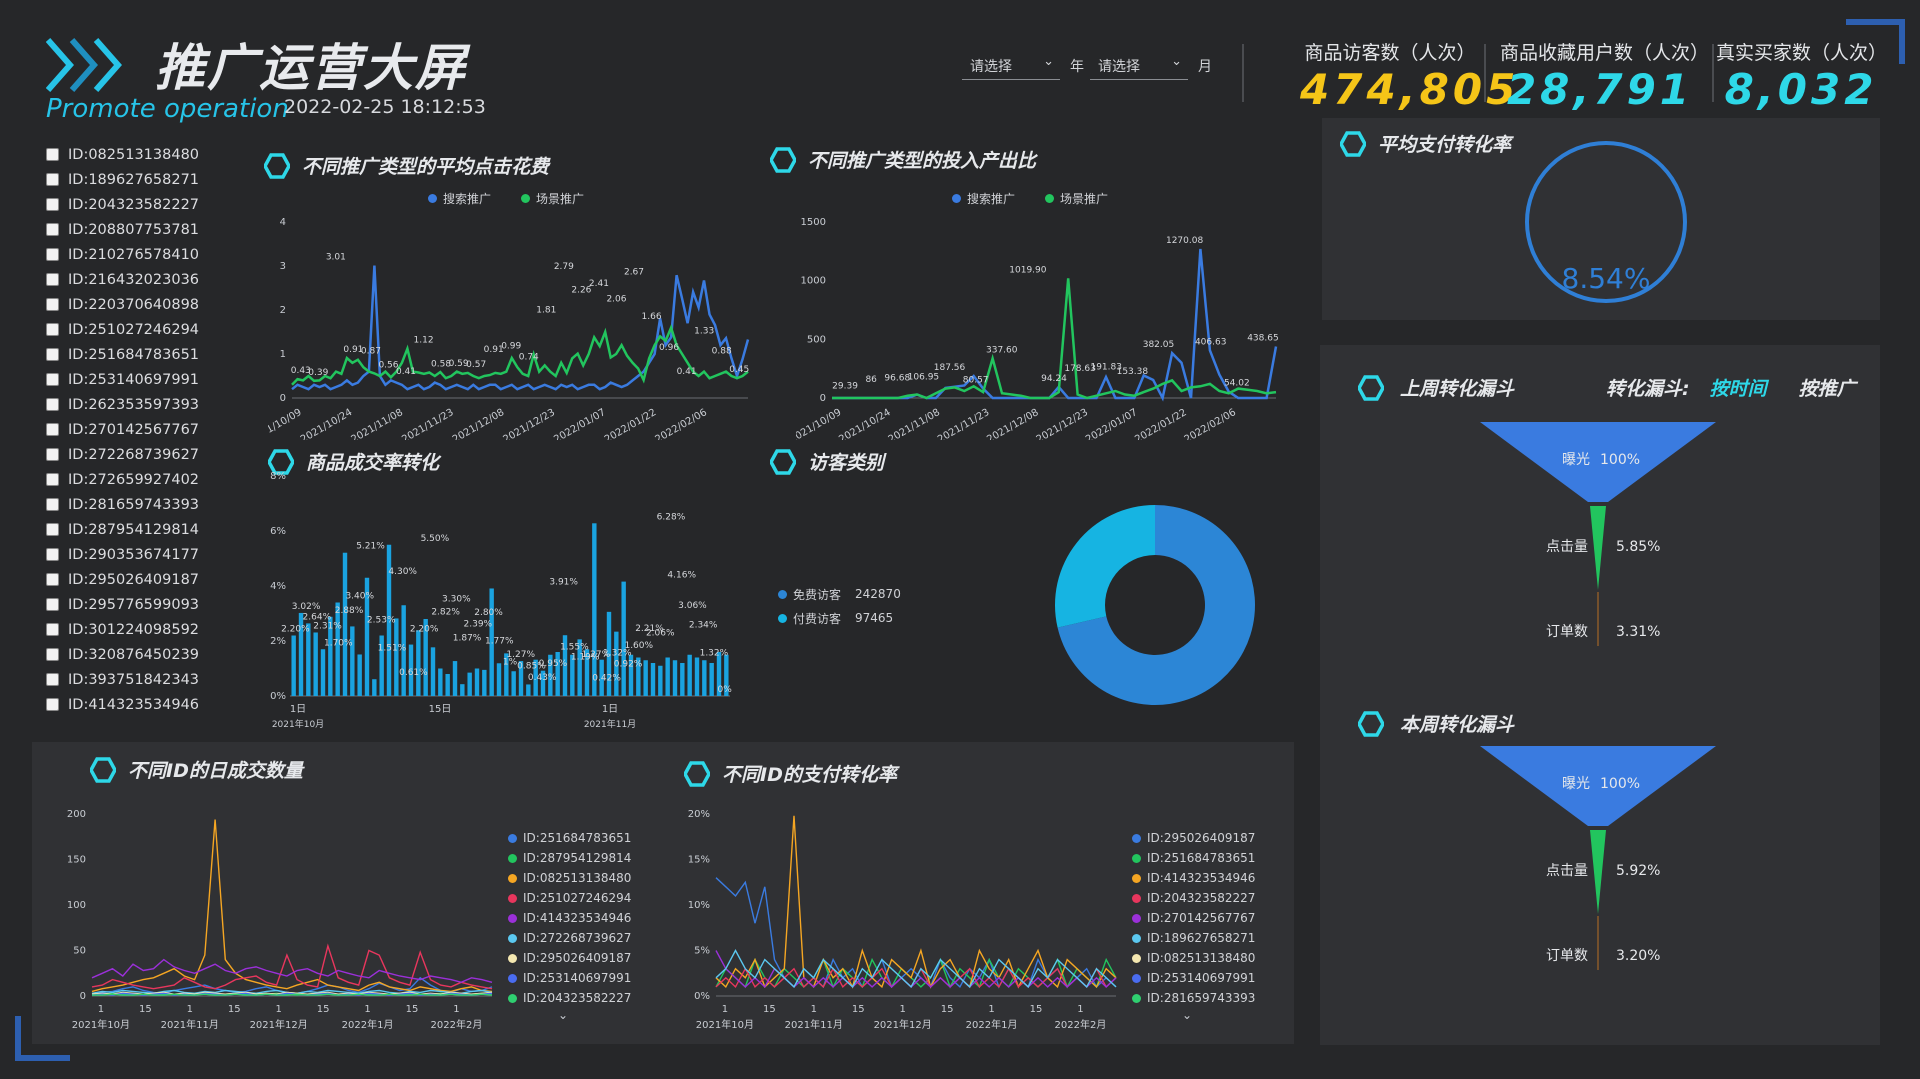 The image size is (1920, 1079). What do you see at coordinates (560, 198) in the screenshot?
I see `legend-label: 场景推广` at bounding box center [560, 198].